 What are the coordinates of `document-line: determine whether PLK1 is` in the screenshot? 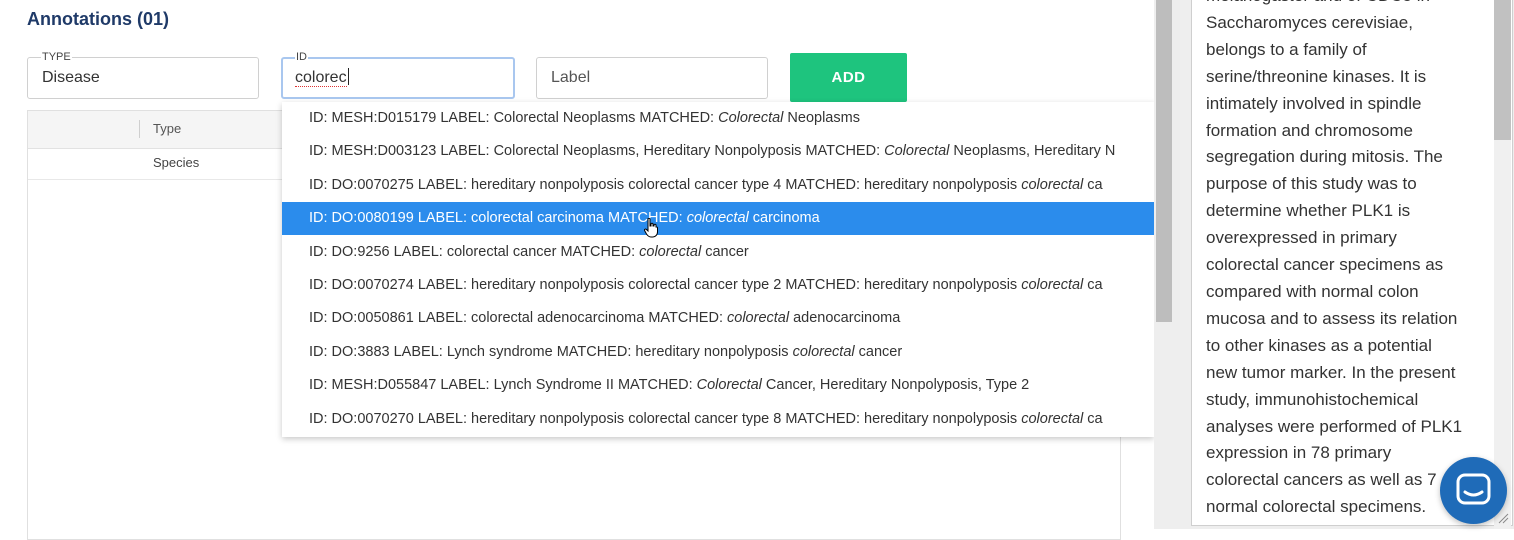 It's located at (1308, 211).